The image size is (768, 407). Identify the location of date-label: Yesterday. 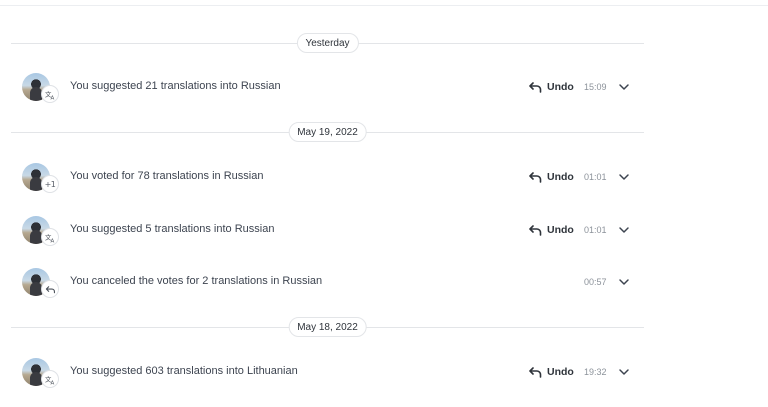
(327, 43).